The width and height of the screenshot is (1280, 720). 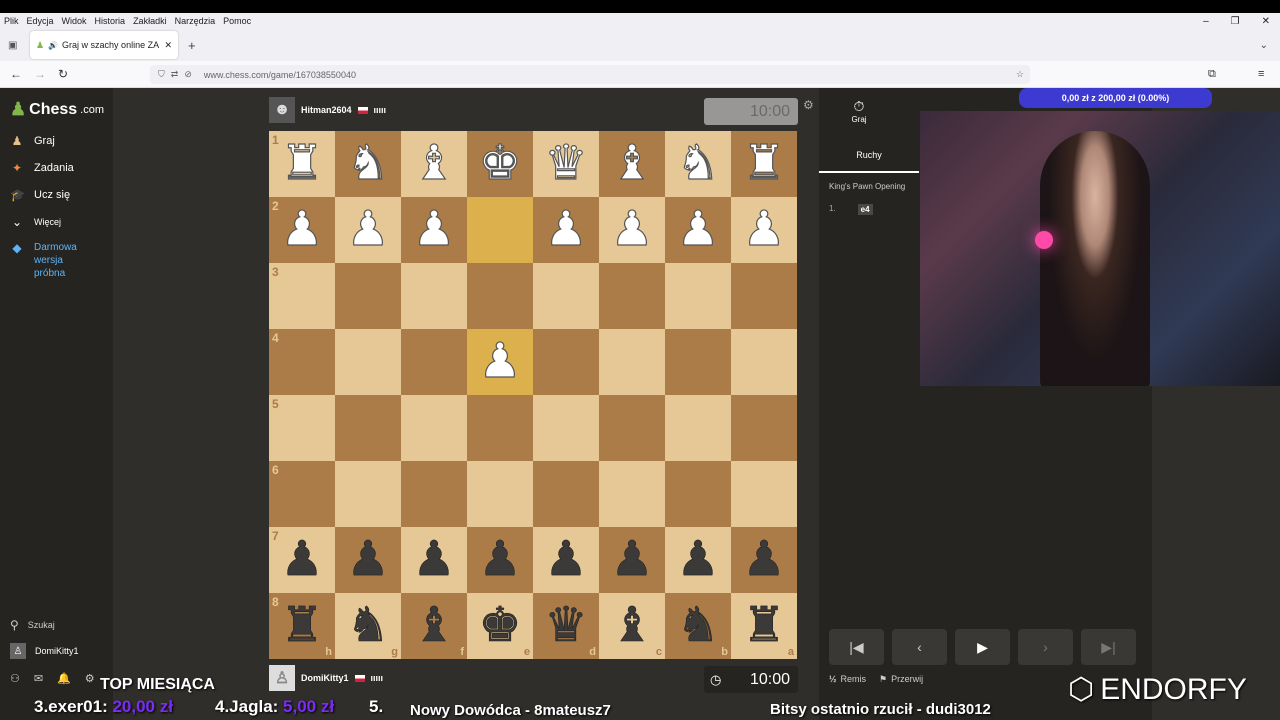 I want to click on menu-item-bookmarks: Zakładki, so click(x=150, y=21).